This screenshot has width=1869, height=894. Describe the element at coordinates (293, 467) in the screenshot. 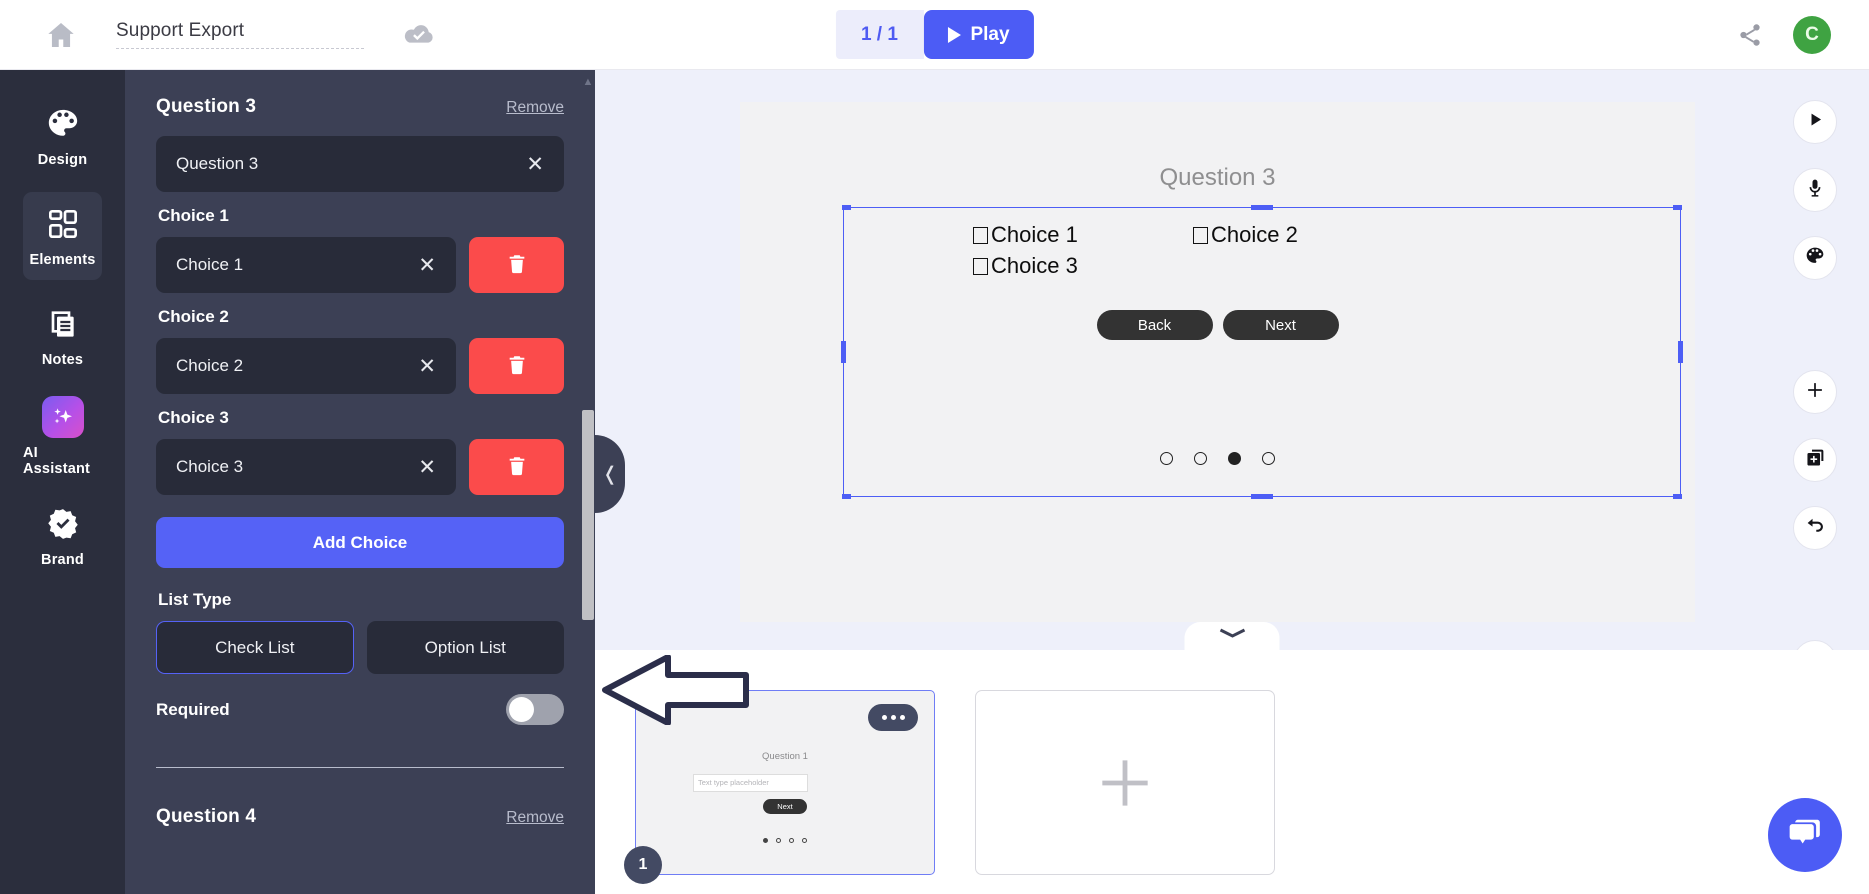

I see `choice-3-input` at that location.